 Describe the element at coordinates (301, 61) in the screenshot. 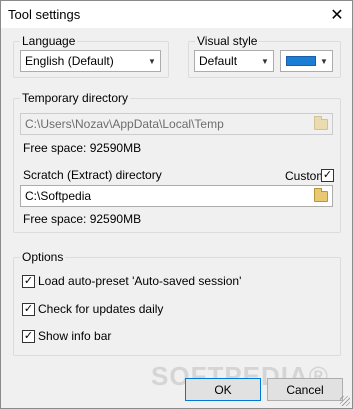

I see `accent-color-swatch` at that location.